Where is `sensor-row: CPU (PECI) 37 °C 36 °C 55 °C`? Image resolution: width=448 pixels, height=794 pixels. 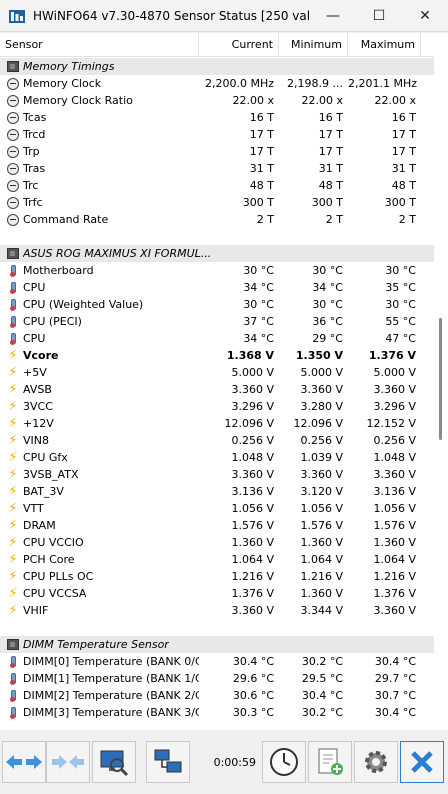
sensor-row: CPU (PECI) 37 °C 36 °C 55 °C is located at coordinates (217, 321).